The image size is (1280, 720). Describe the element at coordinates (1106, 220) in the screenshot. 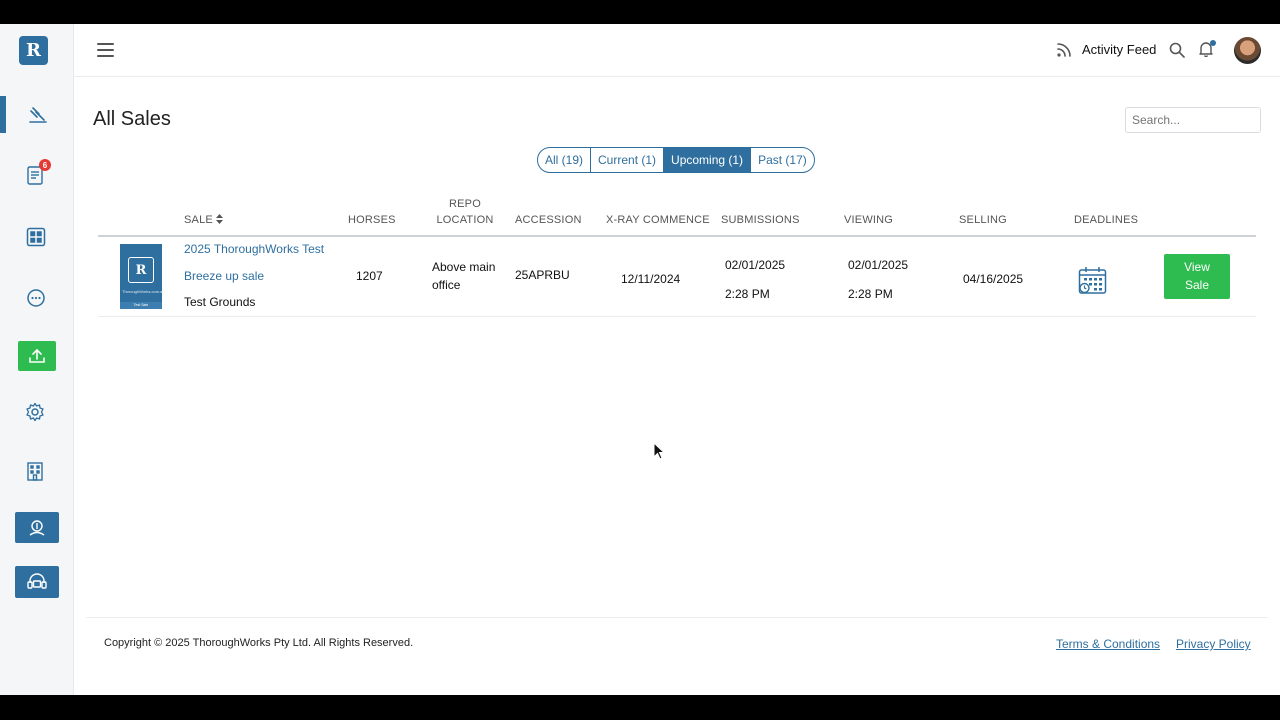

I see `column-header-deadlines: DEADLINES` at that location.